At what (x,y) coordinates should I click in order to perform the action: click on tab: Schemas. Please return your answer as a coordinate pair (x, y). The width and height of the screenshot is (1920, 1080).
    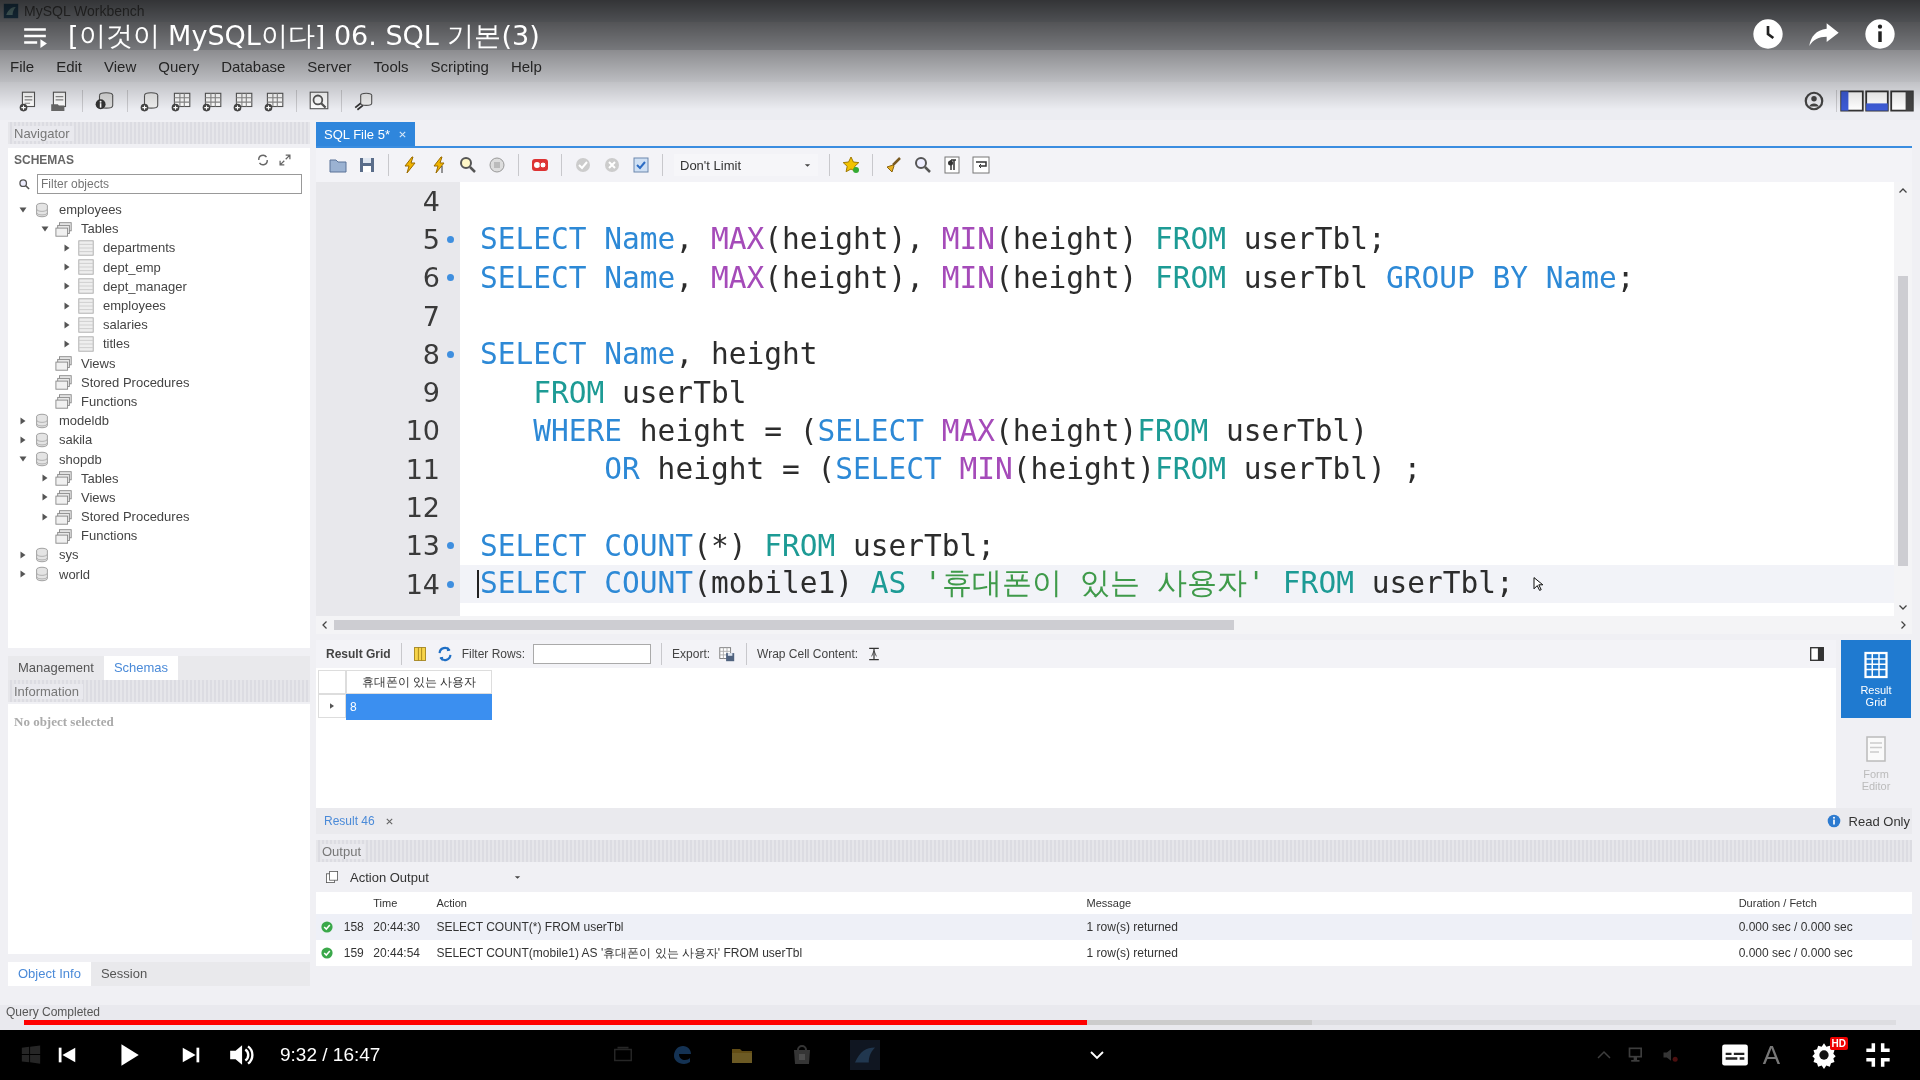
    Looking at the image, I should click on (141, 668).